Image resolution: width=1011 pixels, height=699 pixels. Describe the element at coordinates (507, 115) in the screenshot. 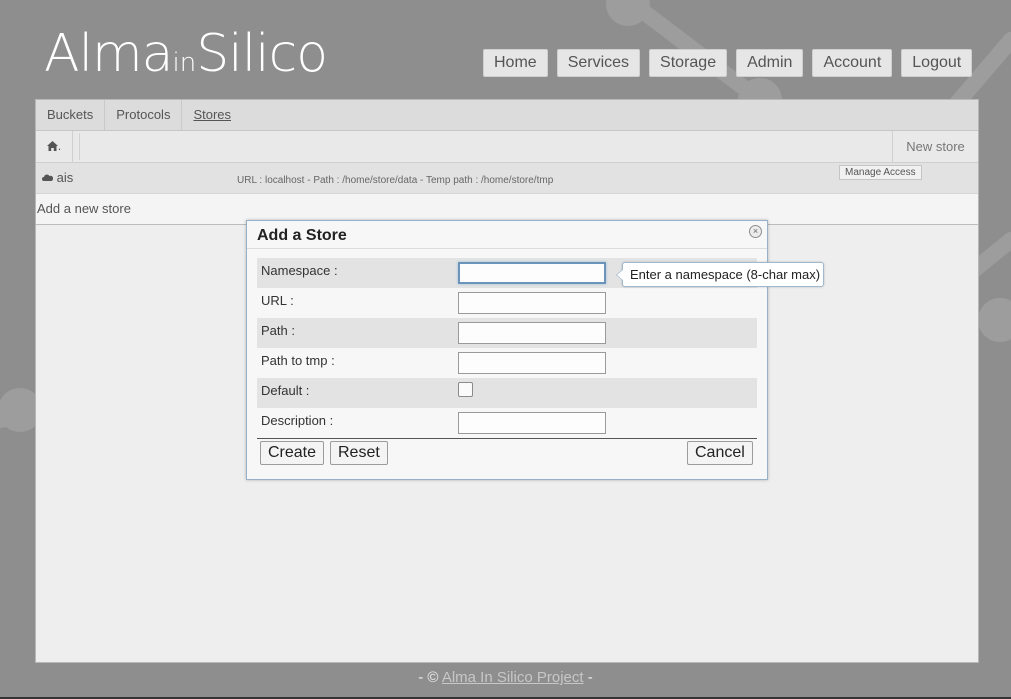

I see `section-tabs: Buckets Protocols Stores` at that location.